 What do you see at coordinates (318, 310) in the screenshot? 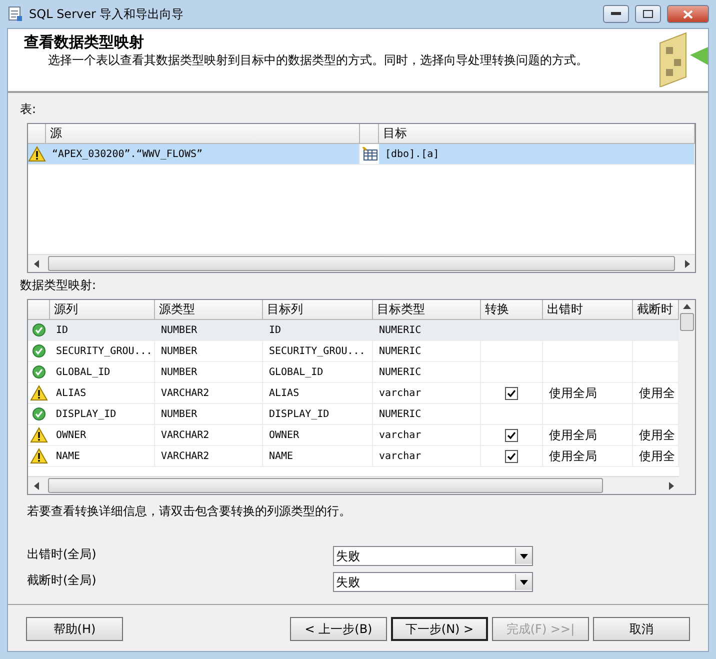
I see `column-header: 目标列` at bounding box center [318, 310].